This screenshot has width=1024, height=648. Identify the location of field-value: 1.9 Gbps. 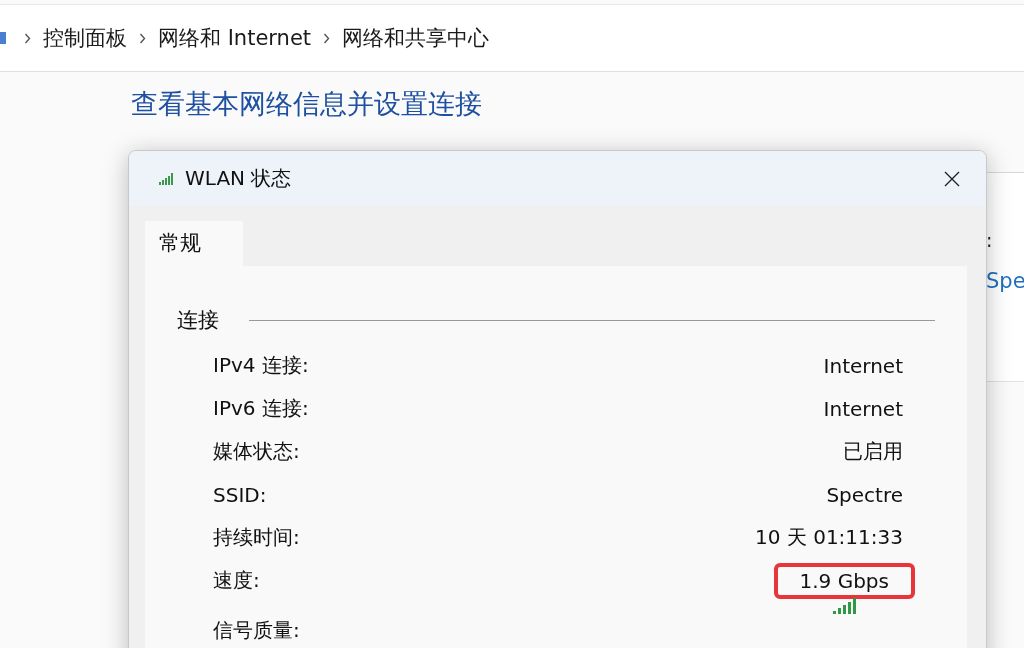
(844, 580).